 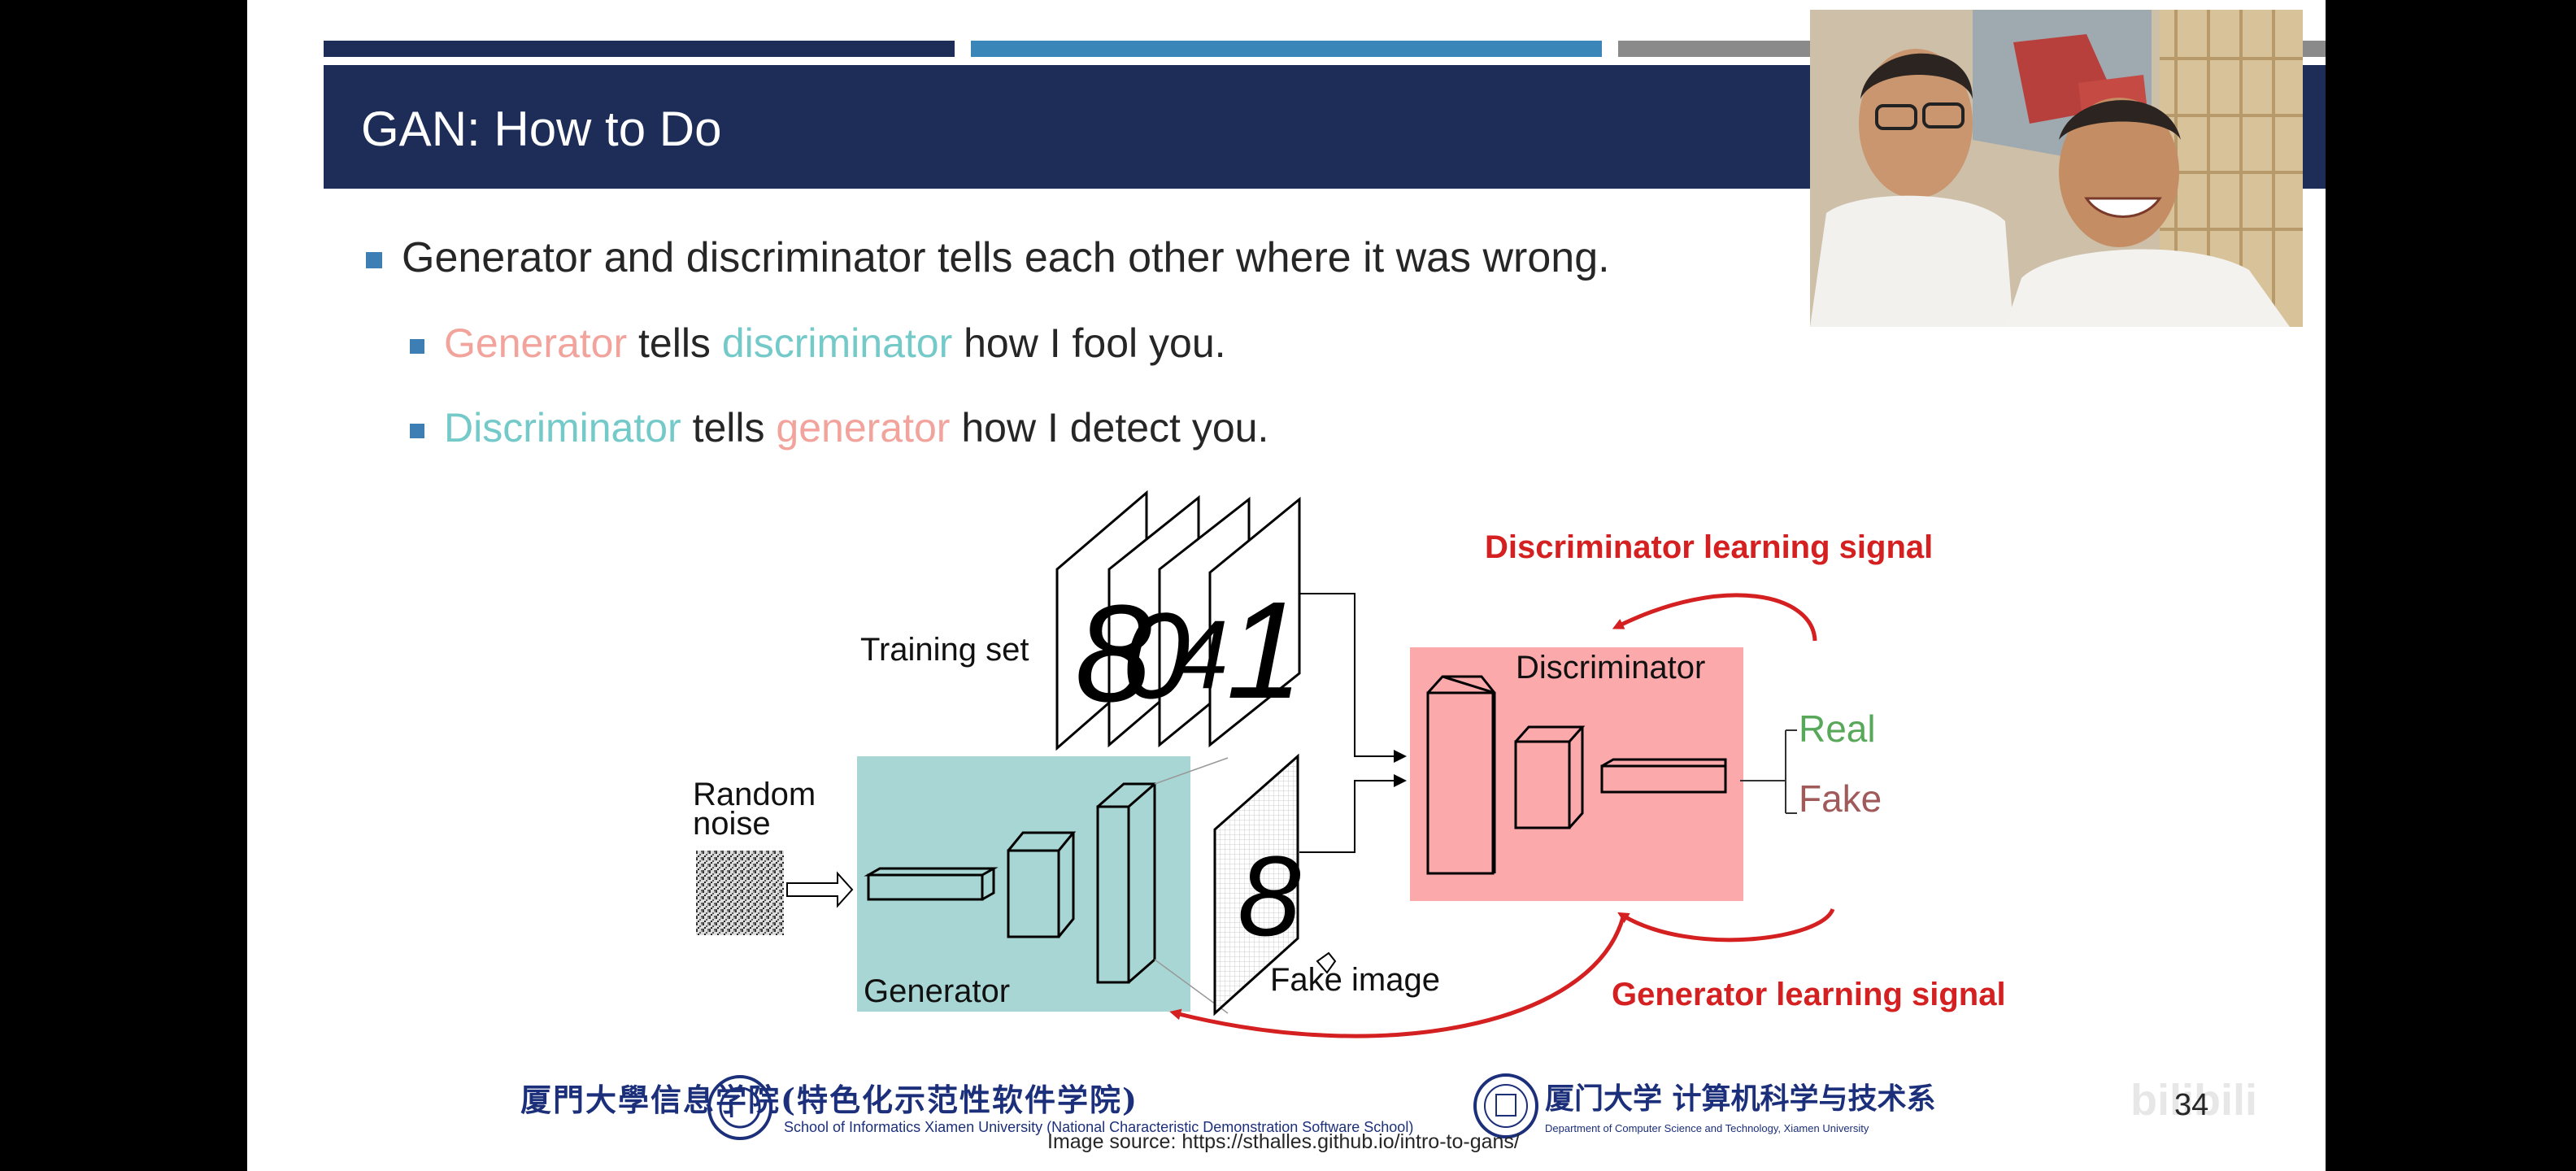 What do you see at coordinates (740, 893) in the screenshot?
I see `random-noise-image` at bounding box center [740, 893].